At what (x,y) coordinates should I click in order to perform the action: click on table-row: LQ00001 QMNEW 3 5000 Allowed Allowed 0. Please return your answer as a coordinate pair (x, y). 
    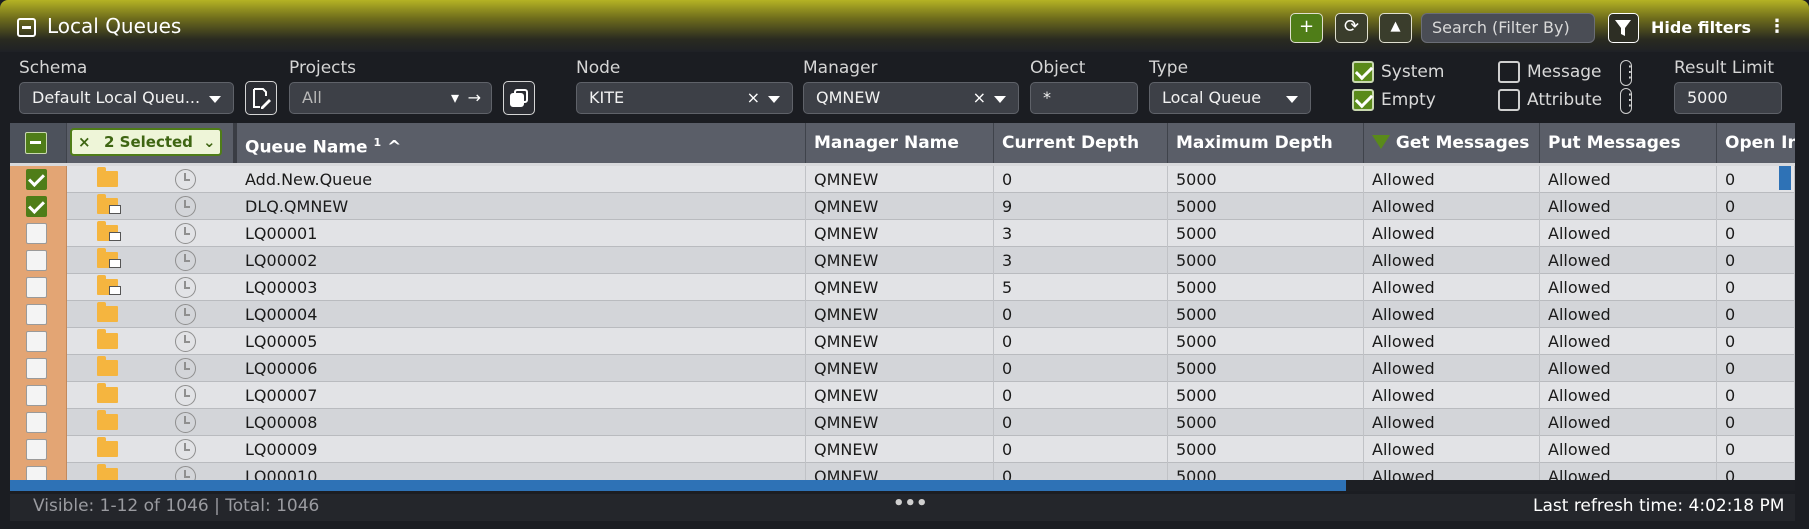
    Looking at the image, I should click on (902, 233).